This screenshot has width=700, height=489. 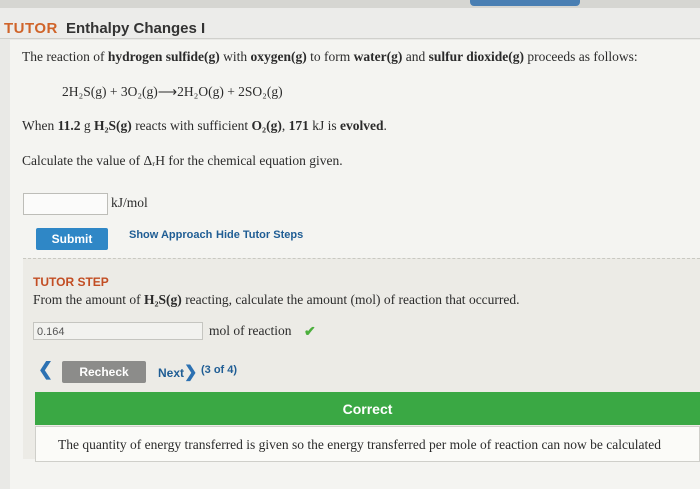 I want to click on chemical-equation: 2H₂S(g) + 3O₂(g)⟶2H₂O(g) + 2SO₂(g), so click(x=172, y=91).